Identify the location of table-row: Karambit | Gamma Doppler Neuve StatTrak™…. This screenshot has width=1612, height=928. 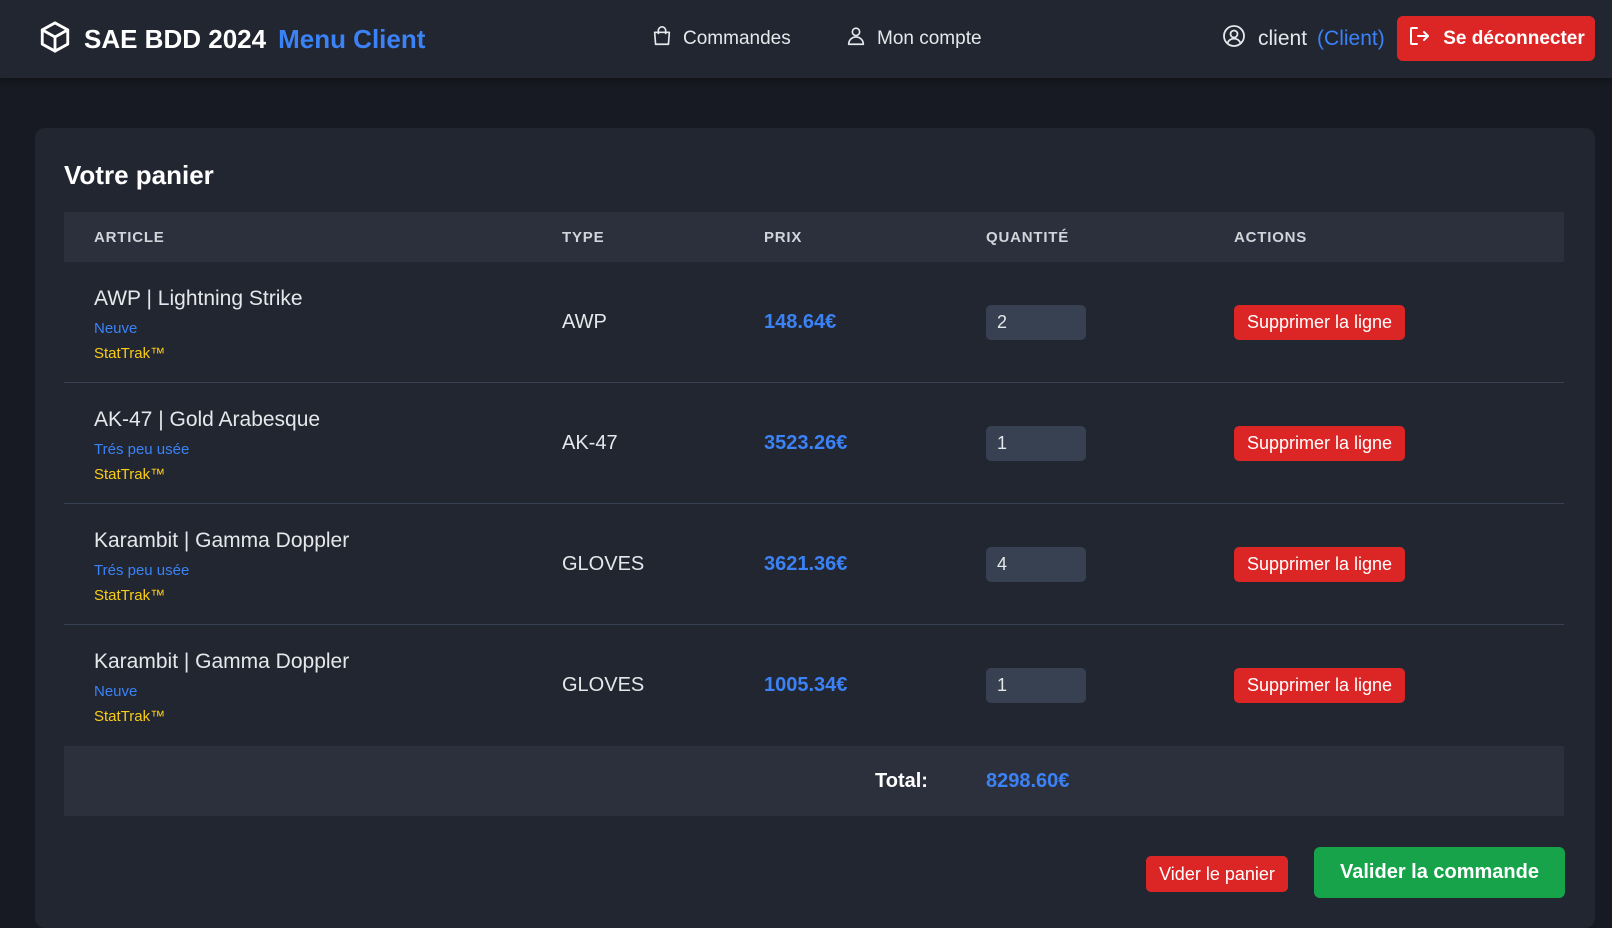
(814, 685).